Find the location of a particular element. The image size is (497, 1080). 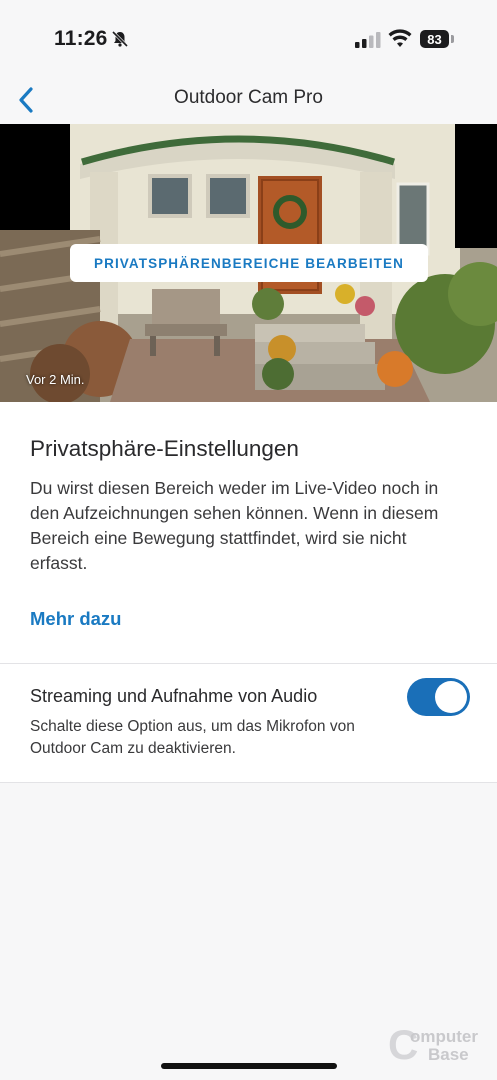

status-bar: 11:26 83 is located at coordinates (248, 40).